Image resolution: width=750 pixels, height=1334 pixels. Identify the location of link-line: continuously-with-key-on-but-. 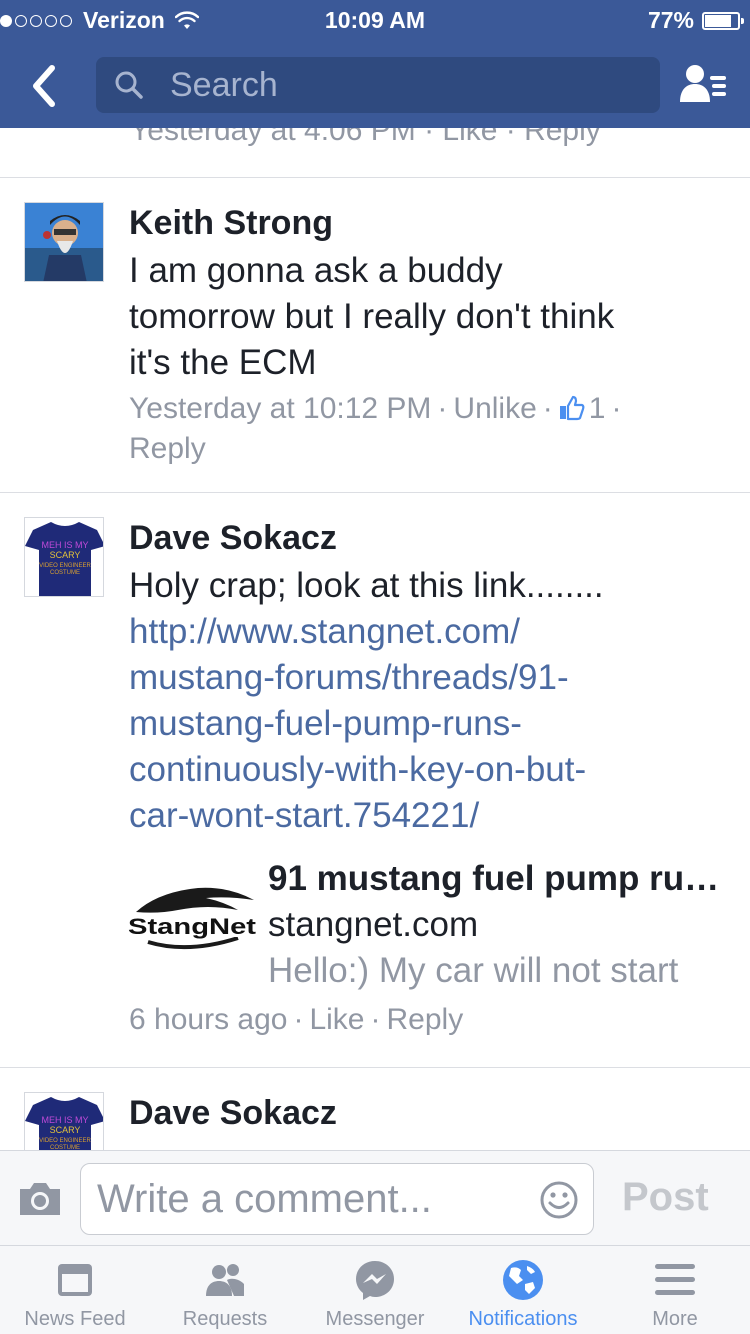
(358, 769).